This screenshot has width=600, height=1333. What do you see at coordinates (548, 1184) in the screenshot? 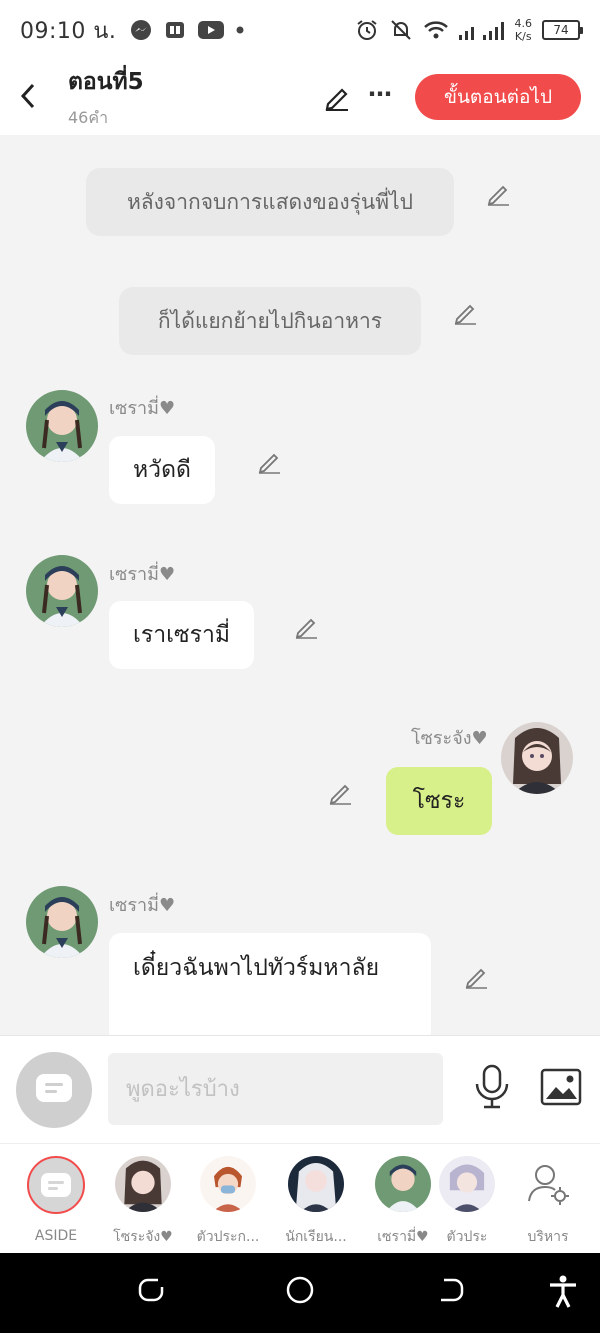
I see `manage-icon` at bounding box center [548, 1184].